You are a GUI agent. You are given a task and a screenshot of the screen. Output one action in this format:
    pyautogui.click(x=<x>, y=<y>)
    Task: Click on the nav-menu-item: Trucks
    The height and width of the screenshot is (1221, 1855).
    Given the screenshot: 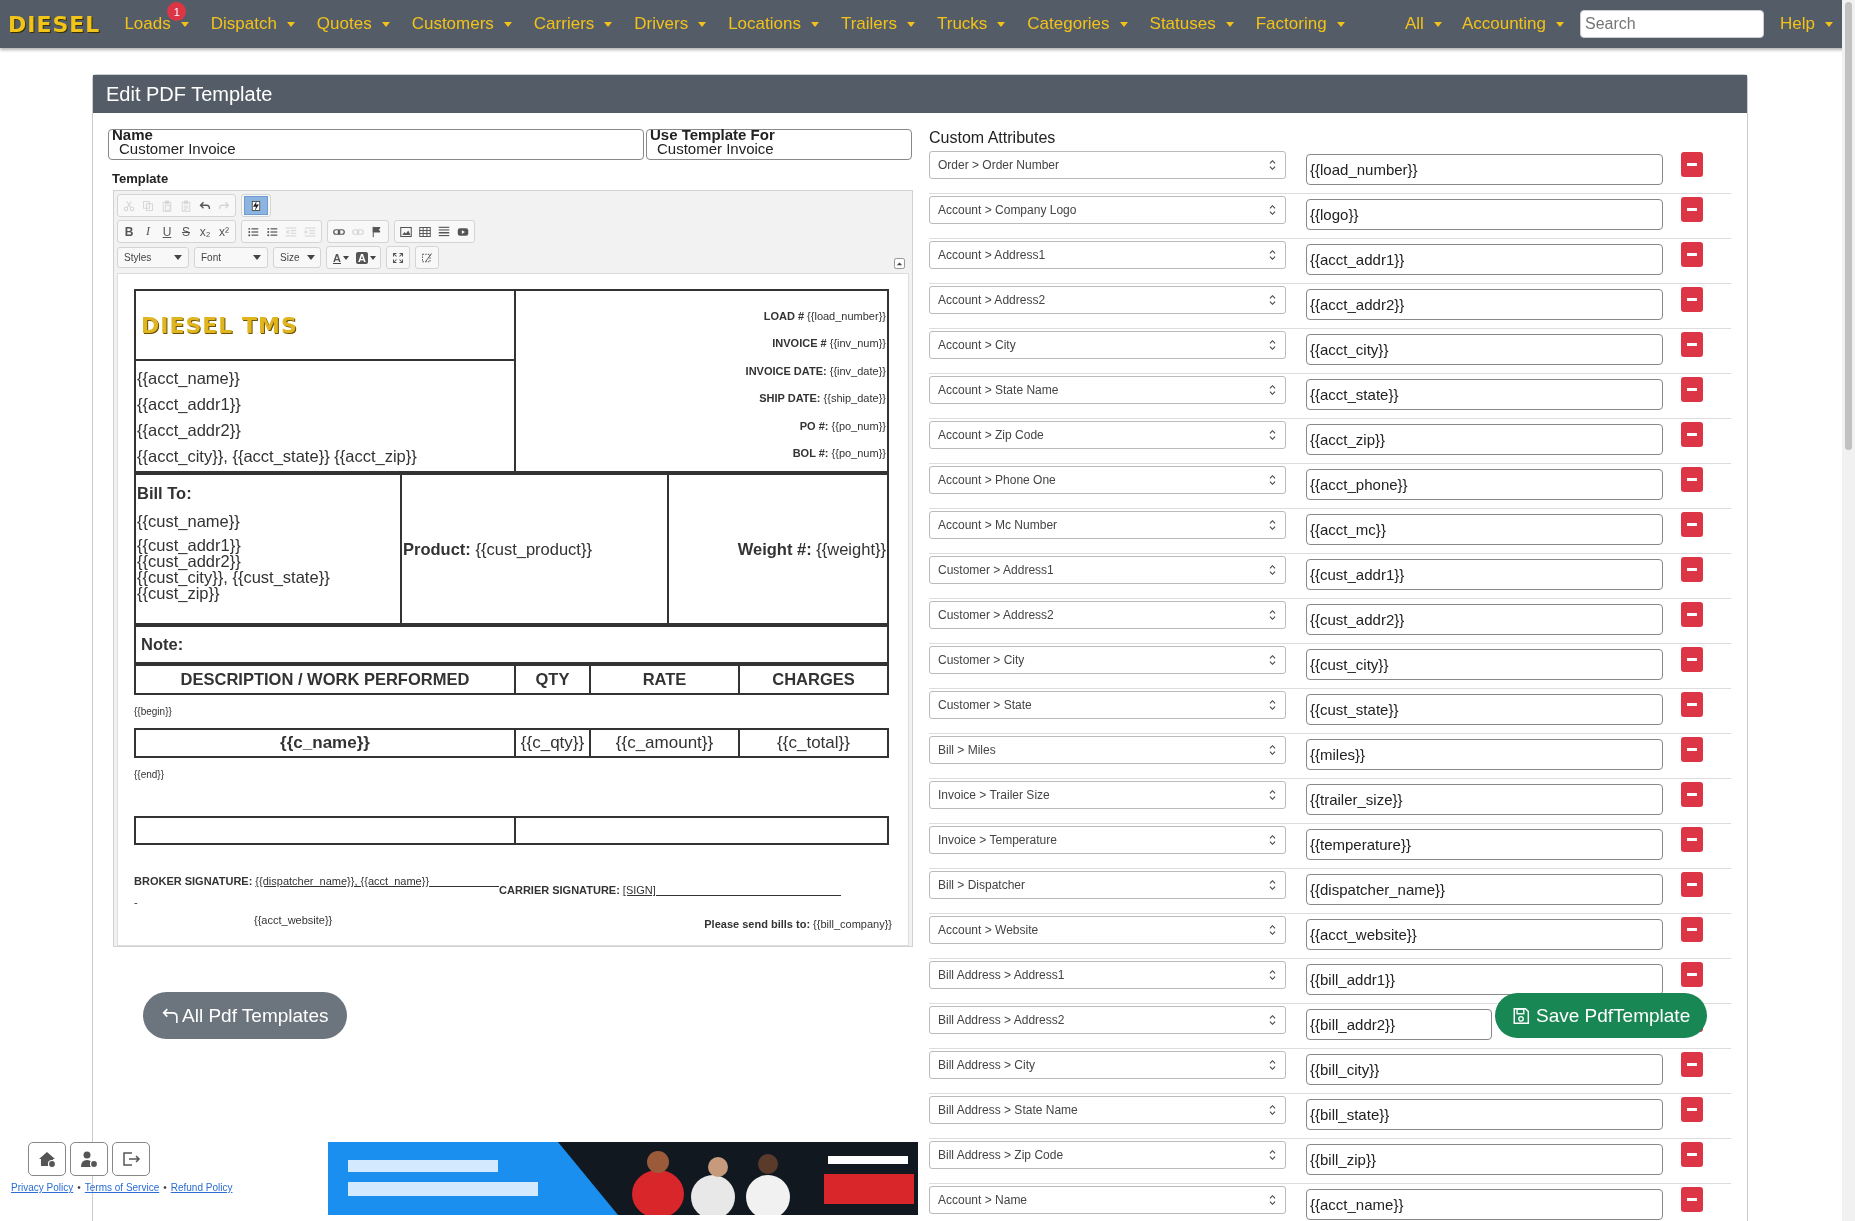 What is the action you would take?
    pyautogui.click(x=971, y=24)
    